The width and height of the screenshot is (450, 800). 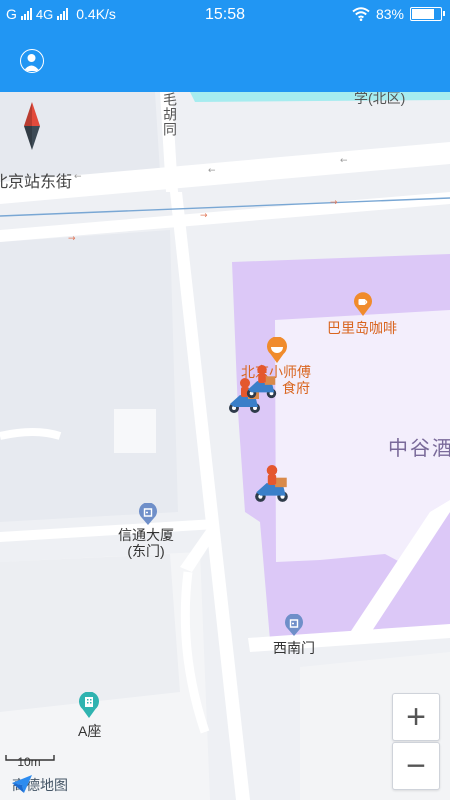 I want to click on user-icon, so click(x=31, y=62).